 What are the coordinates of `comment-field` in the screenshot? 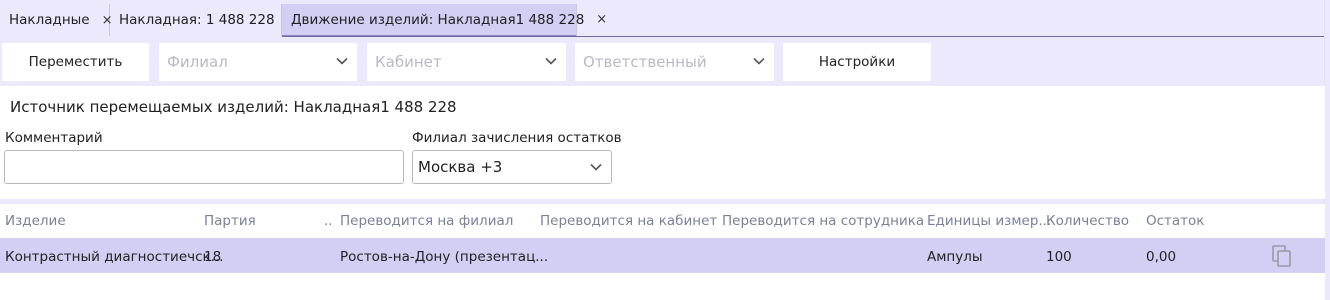 It's located at (204, 167).